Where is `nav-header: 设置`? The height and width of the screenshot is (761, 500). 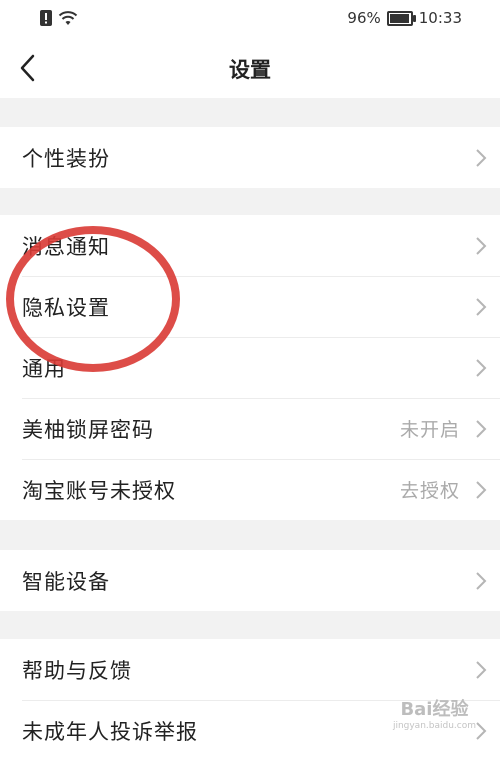
nav-header: 设置 is located at coordinates (250, 68).